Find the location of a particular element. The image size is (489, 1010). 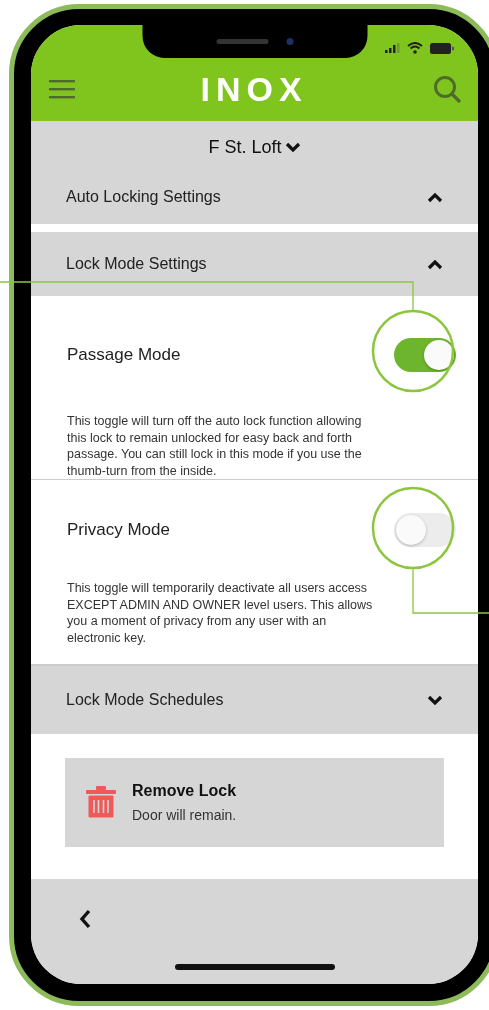

section-title: Lock Mode Schedules is located at coordinates (145, 700).